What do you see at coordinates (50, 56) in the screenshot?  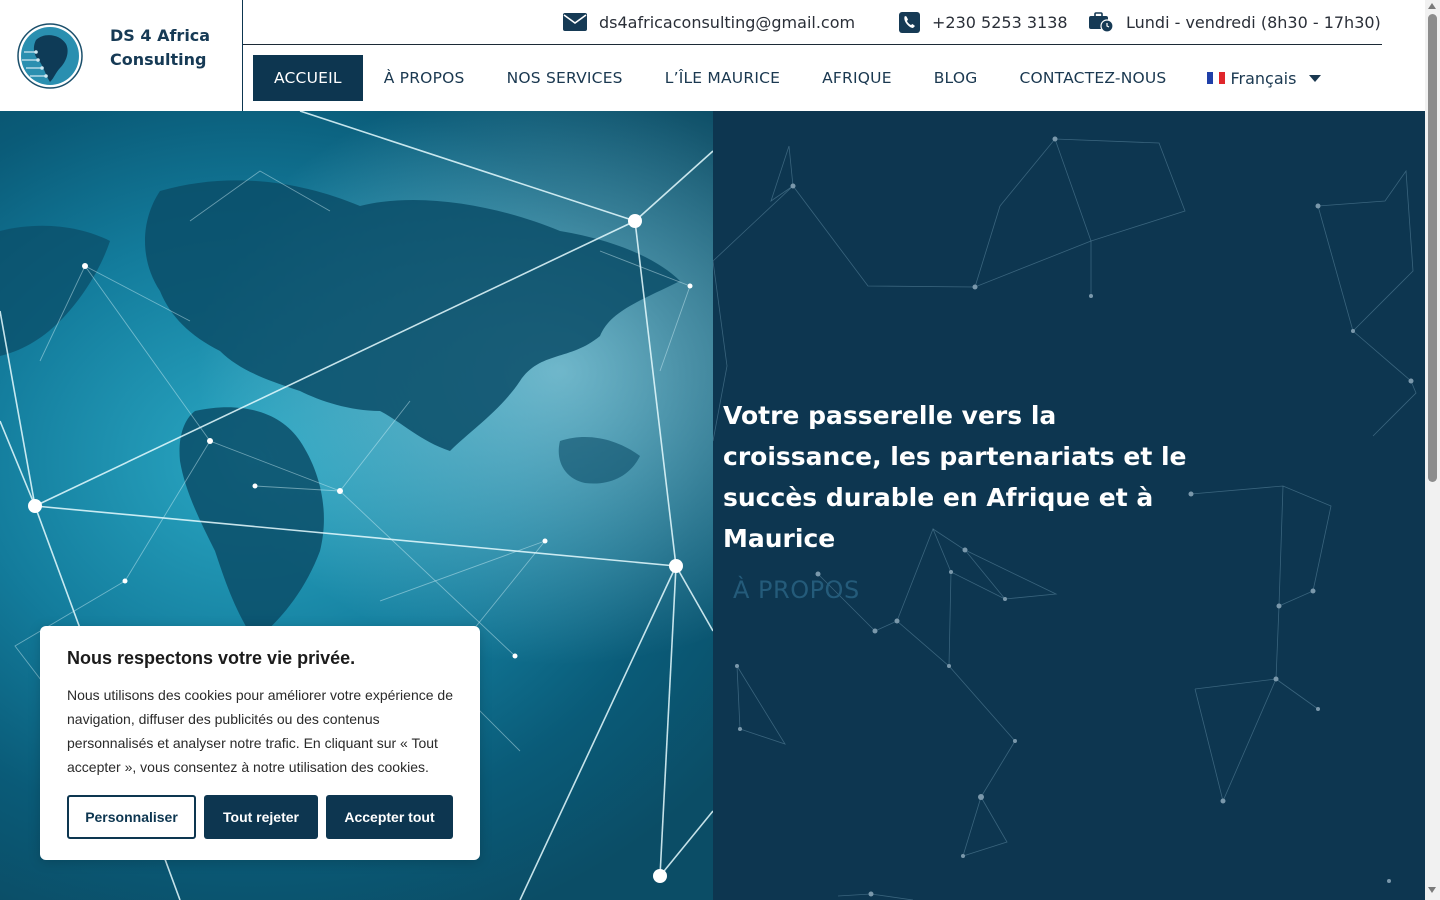 I see `logo-globe-icon` at bounding box center [50, 56].